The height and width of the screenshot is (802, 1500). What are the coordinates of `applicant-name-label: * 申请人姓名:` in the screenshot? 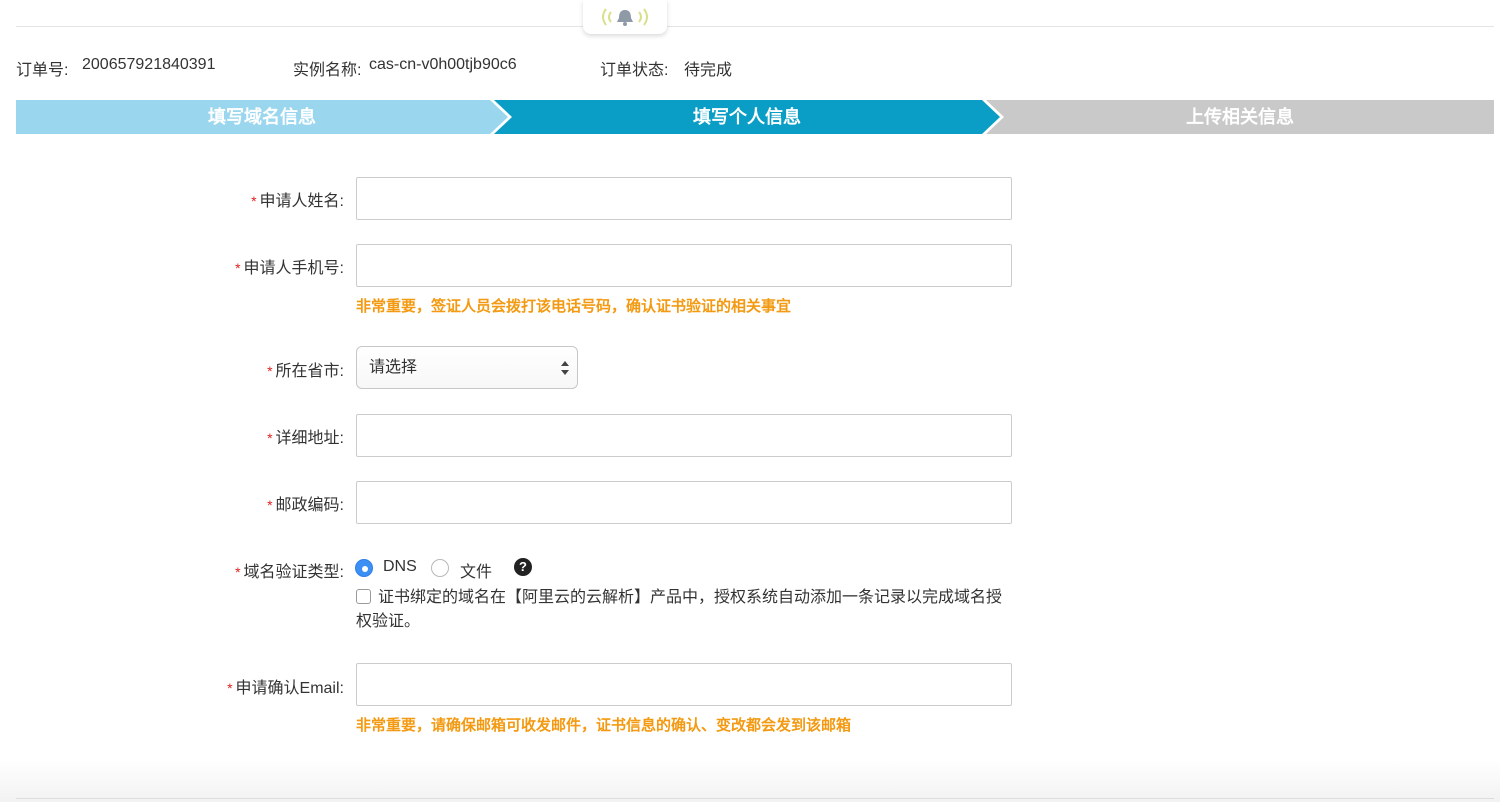 It's located at (297, 201).